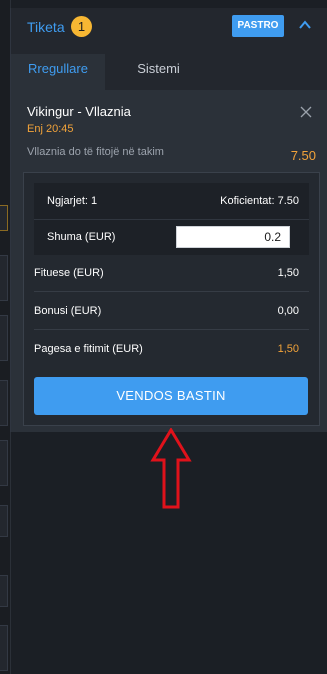  I want to click on stake-label: Shuma (EUR), so click(81, 237).